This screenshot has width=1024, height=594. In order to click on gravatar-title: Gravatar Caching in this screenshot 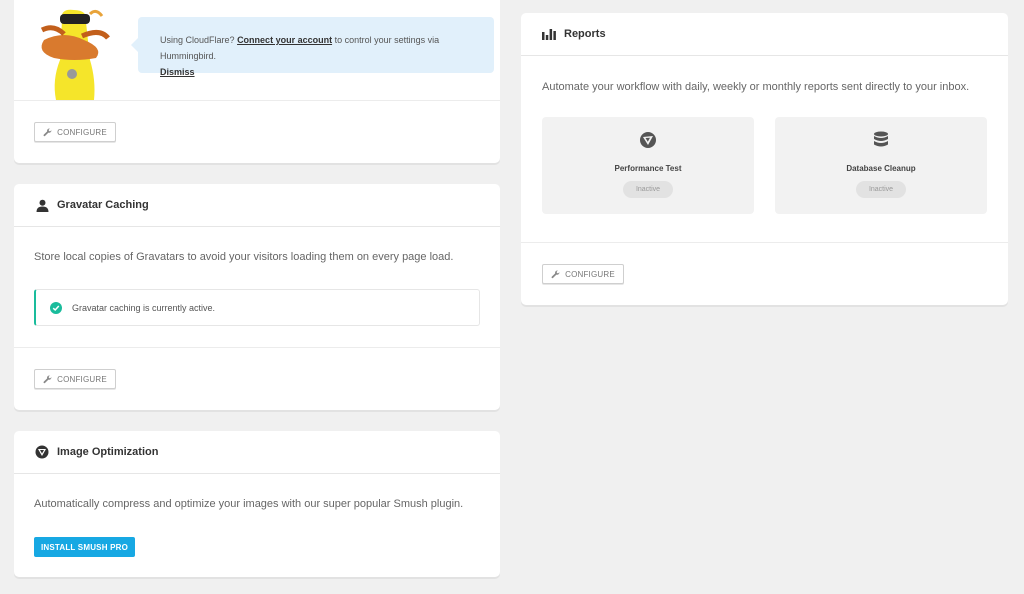, I will do `click(103, 205)`.